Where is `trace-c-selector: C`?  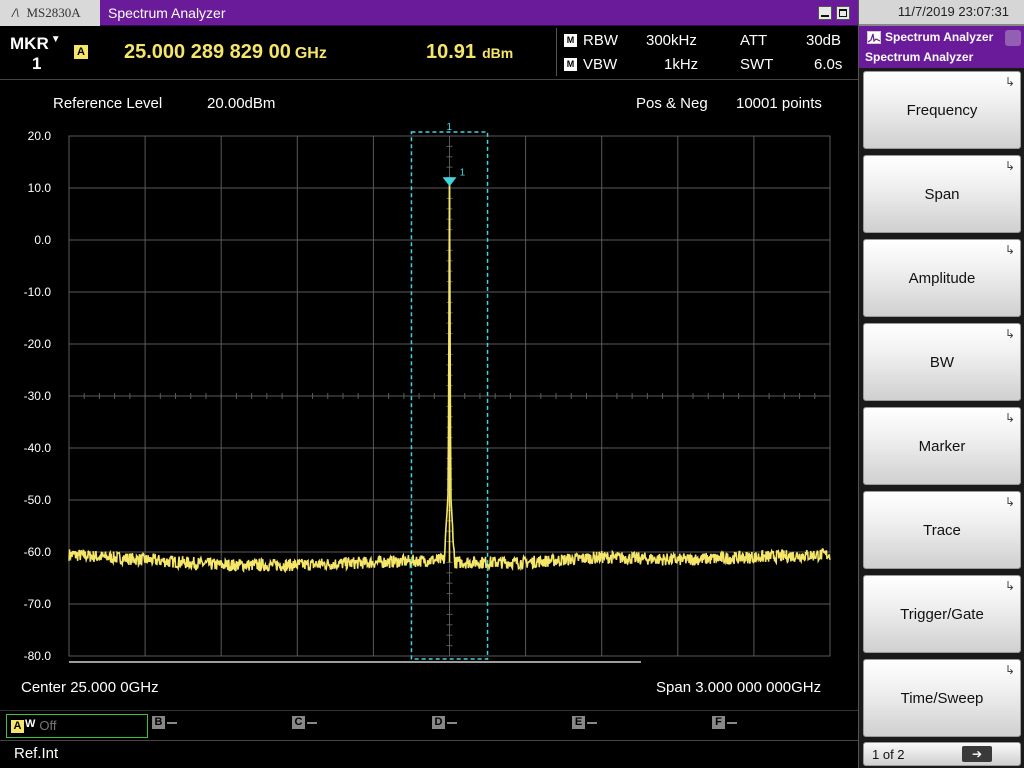
trace-c-selector: C is located at coordinates (304, 726).